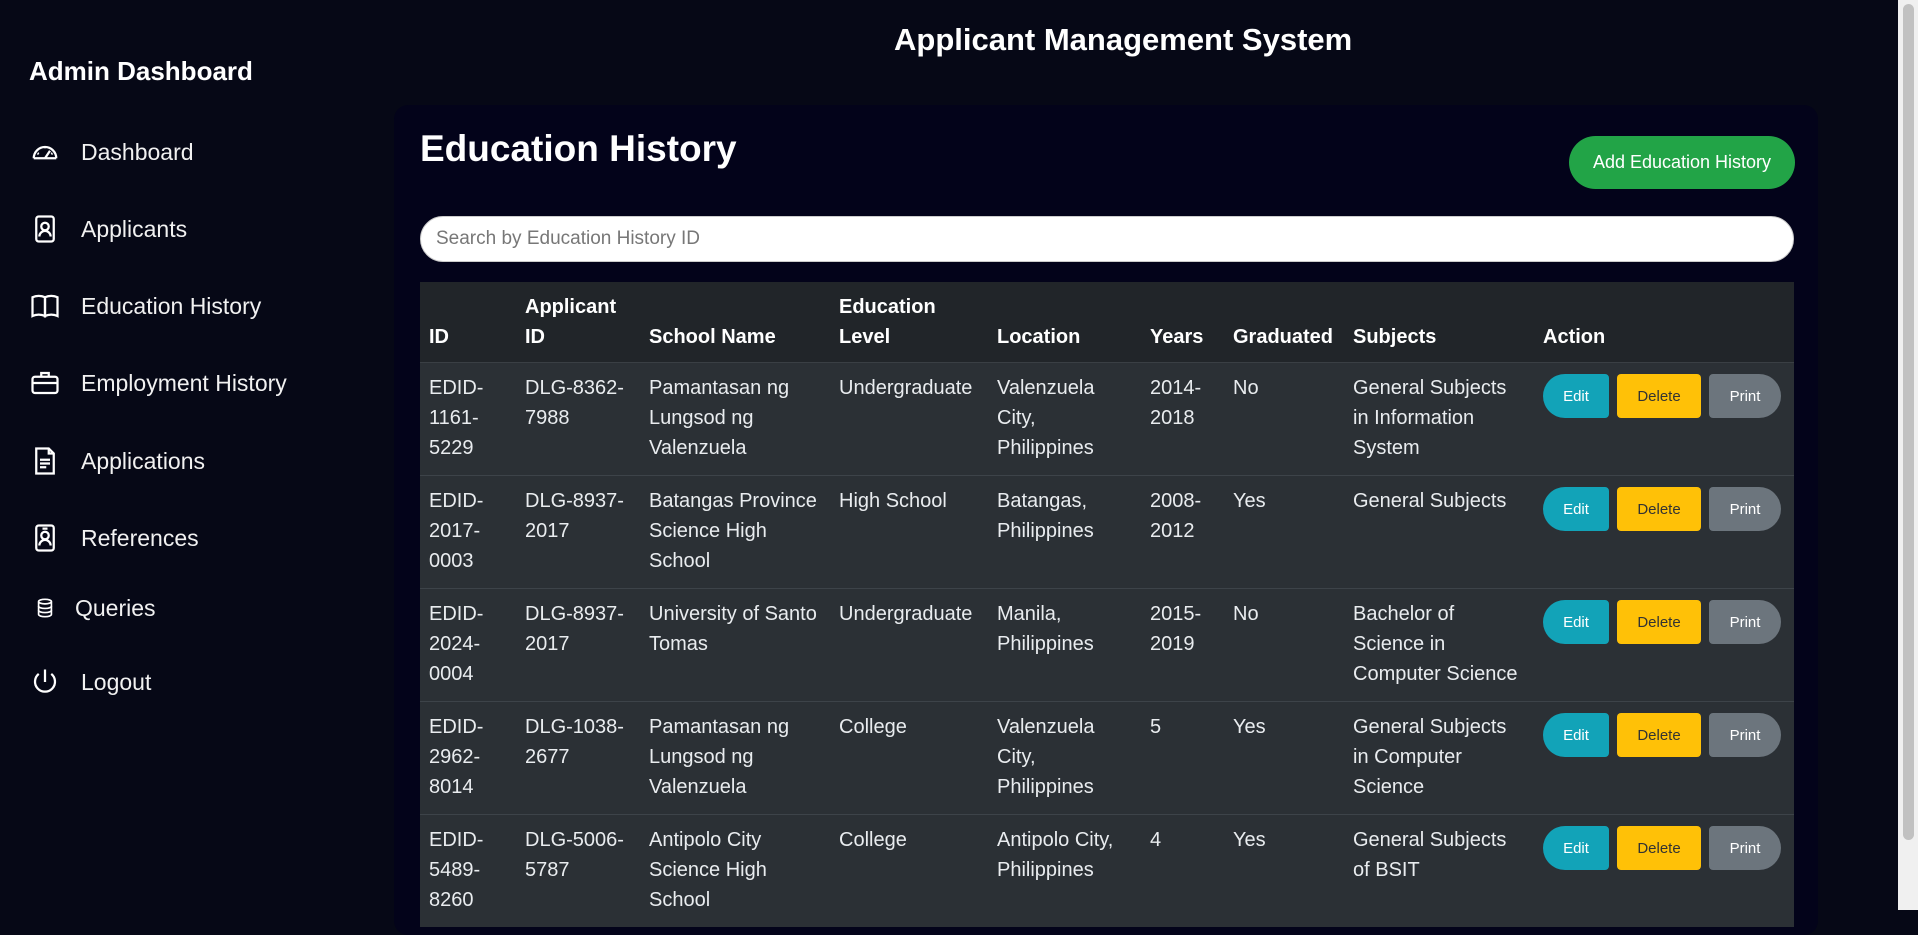  Describe the element at coordinates (143, 460) in the screenshot. I see `sidebar-item-label: Applications` at that location.